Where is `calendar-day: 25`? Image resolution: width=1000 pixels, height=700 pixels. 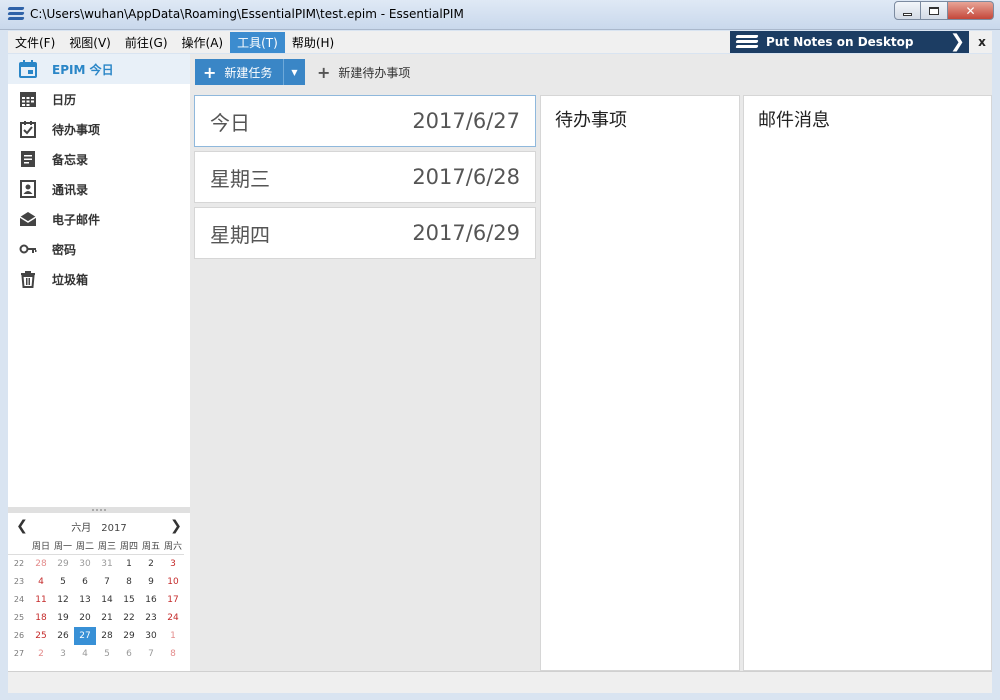 calendar-day: 25 is located at coordinates (41, 636).